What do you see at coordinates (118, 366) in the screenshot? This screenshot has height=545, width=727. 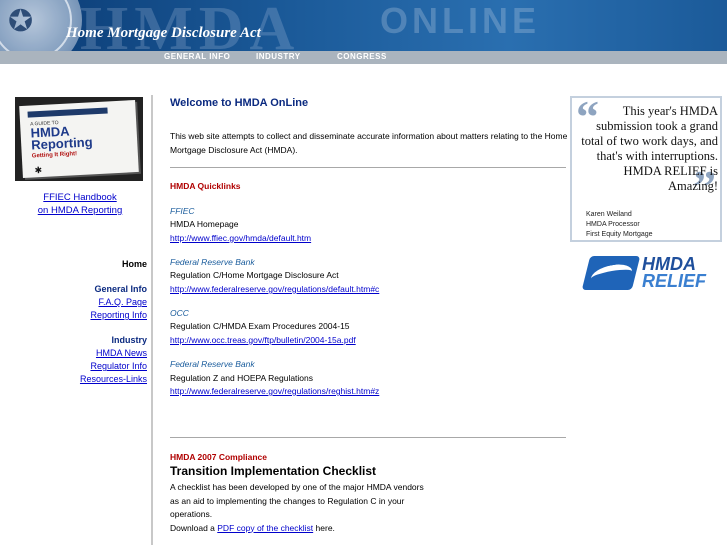 I see `sidebar-link-regulator-info-anchor: Regulator Info` at bounding box center [118, 366].